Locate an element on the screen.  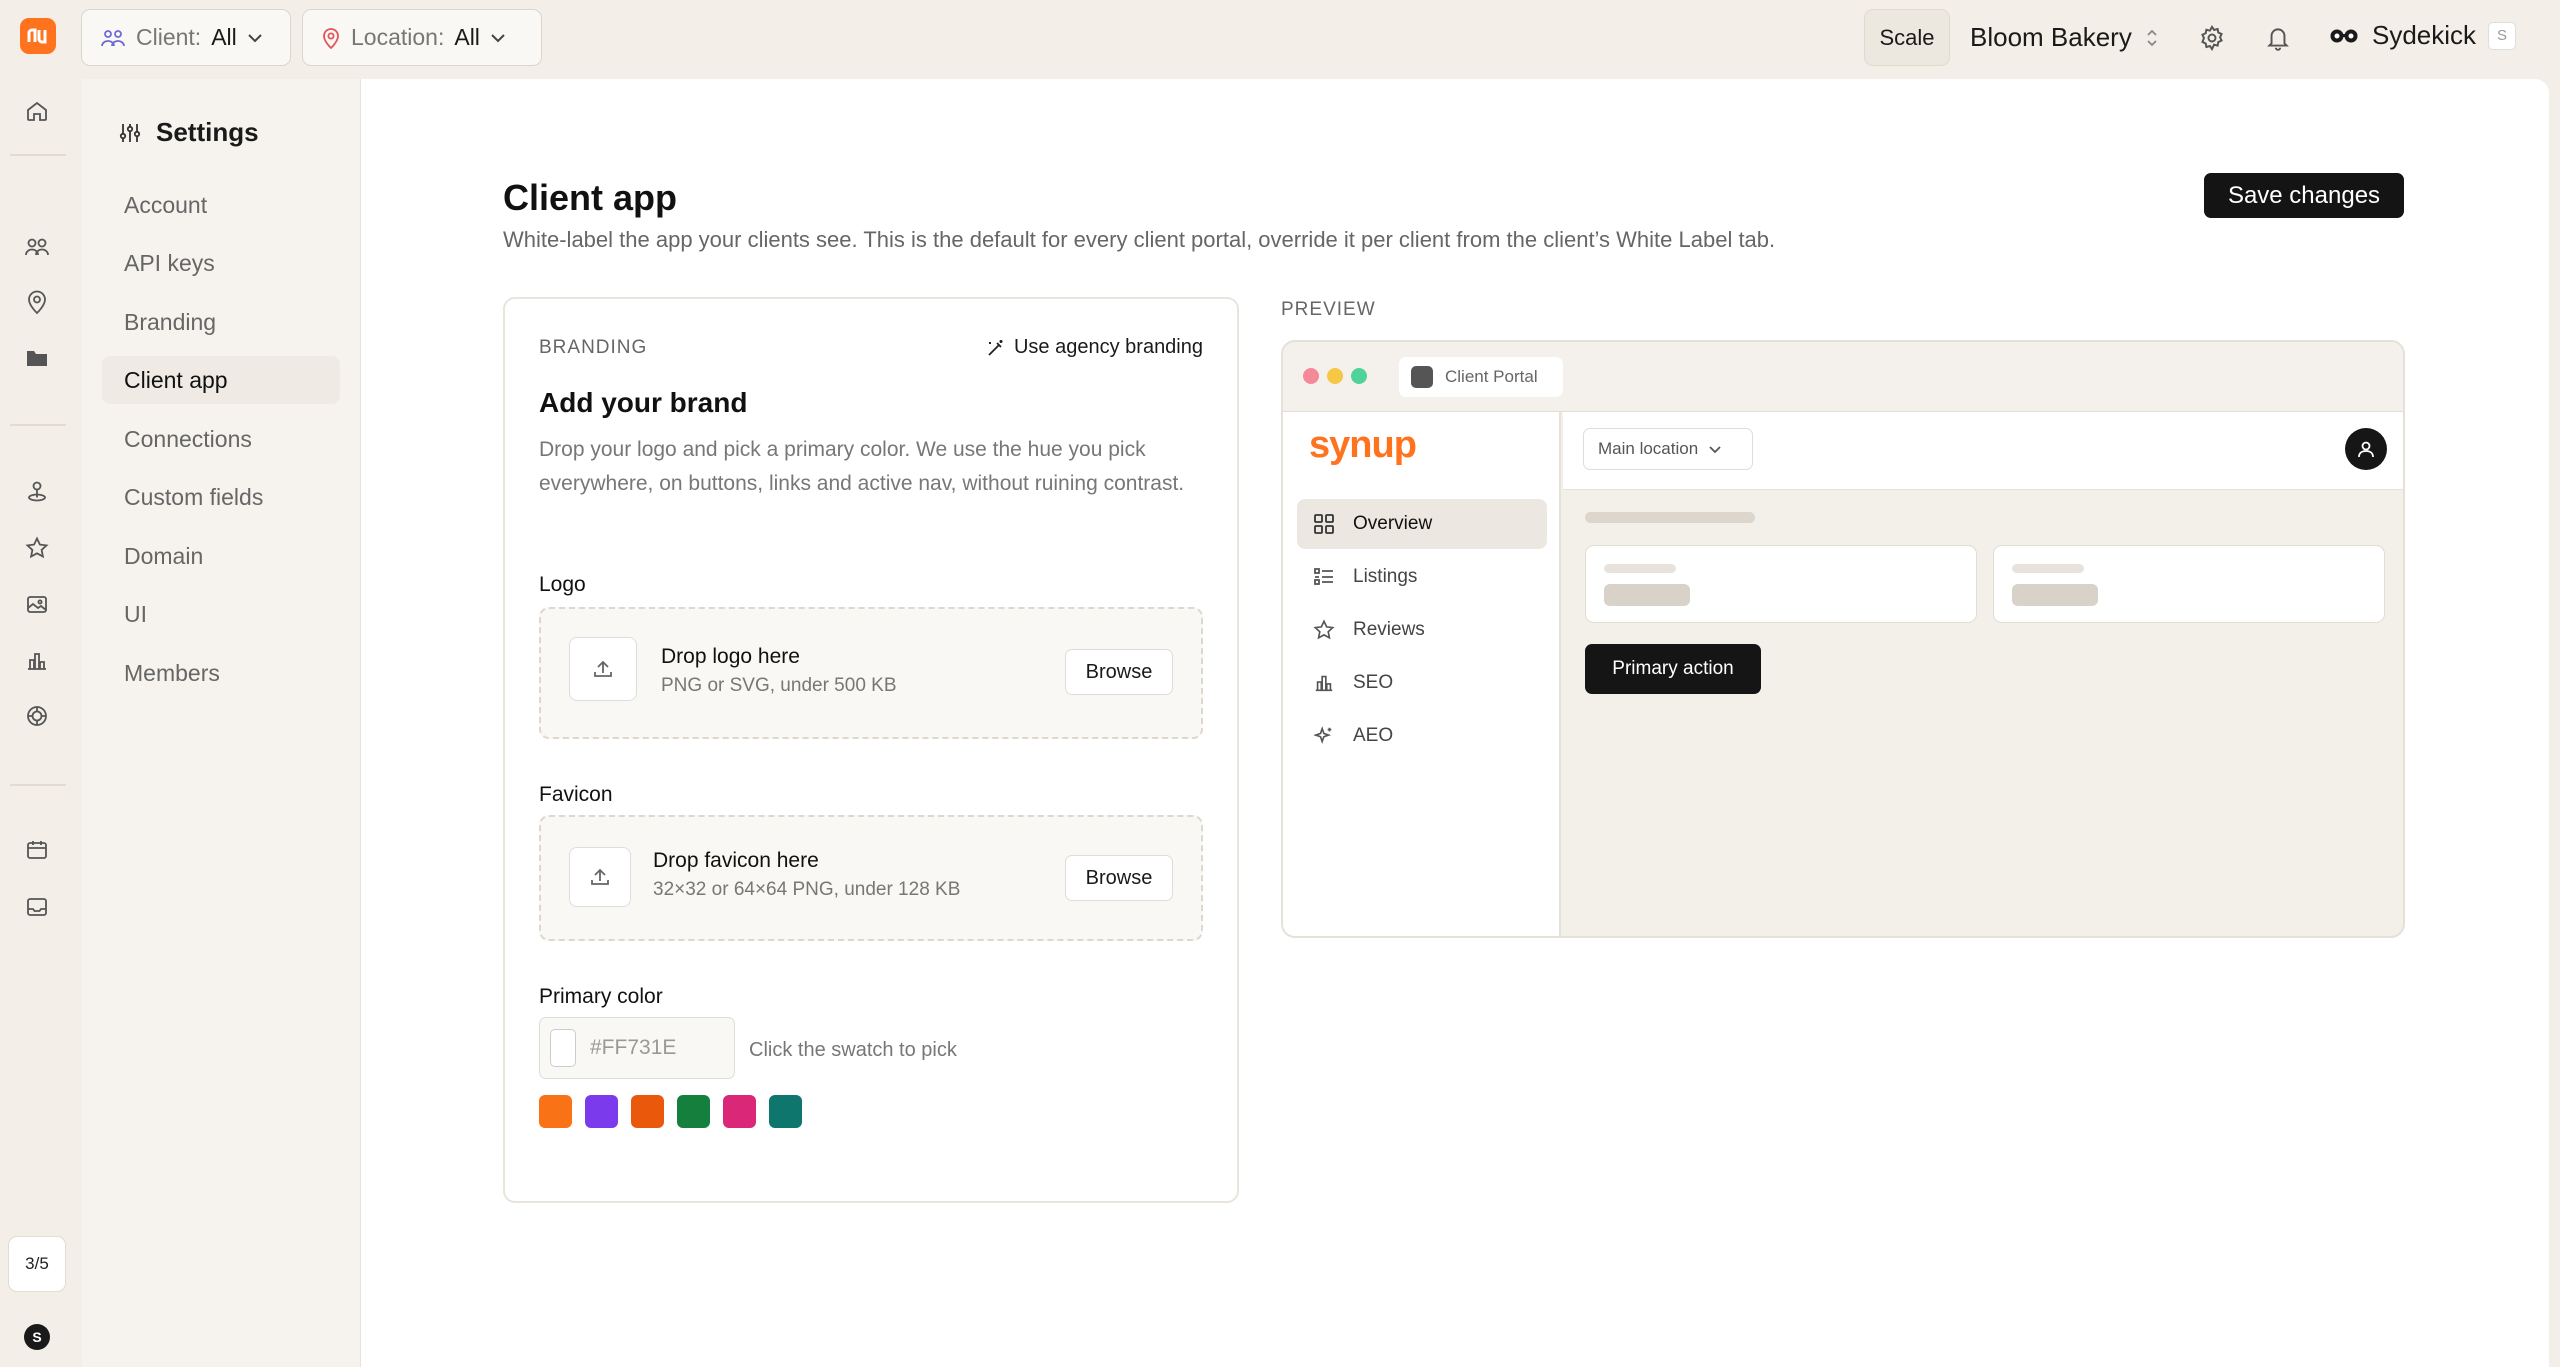
branding-heading: Add your brand is located at coordinates (643, 402).